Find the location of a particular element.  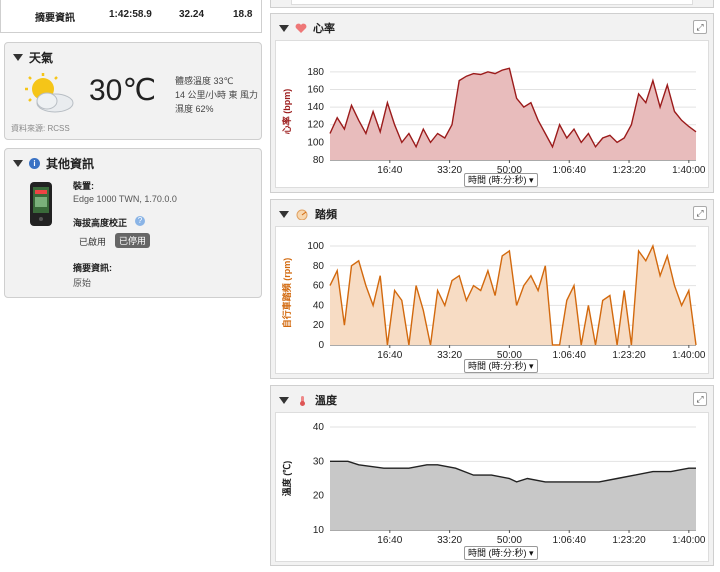

device-icon is located at coordinates (41, 204).